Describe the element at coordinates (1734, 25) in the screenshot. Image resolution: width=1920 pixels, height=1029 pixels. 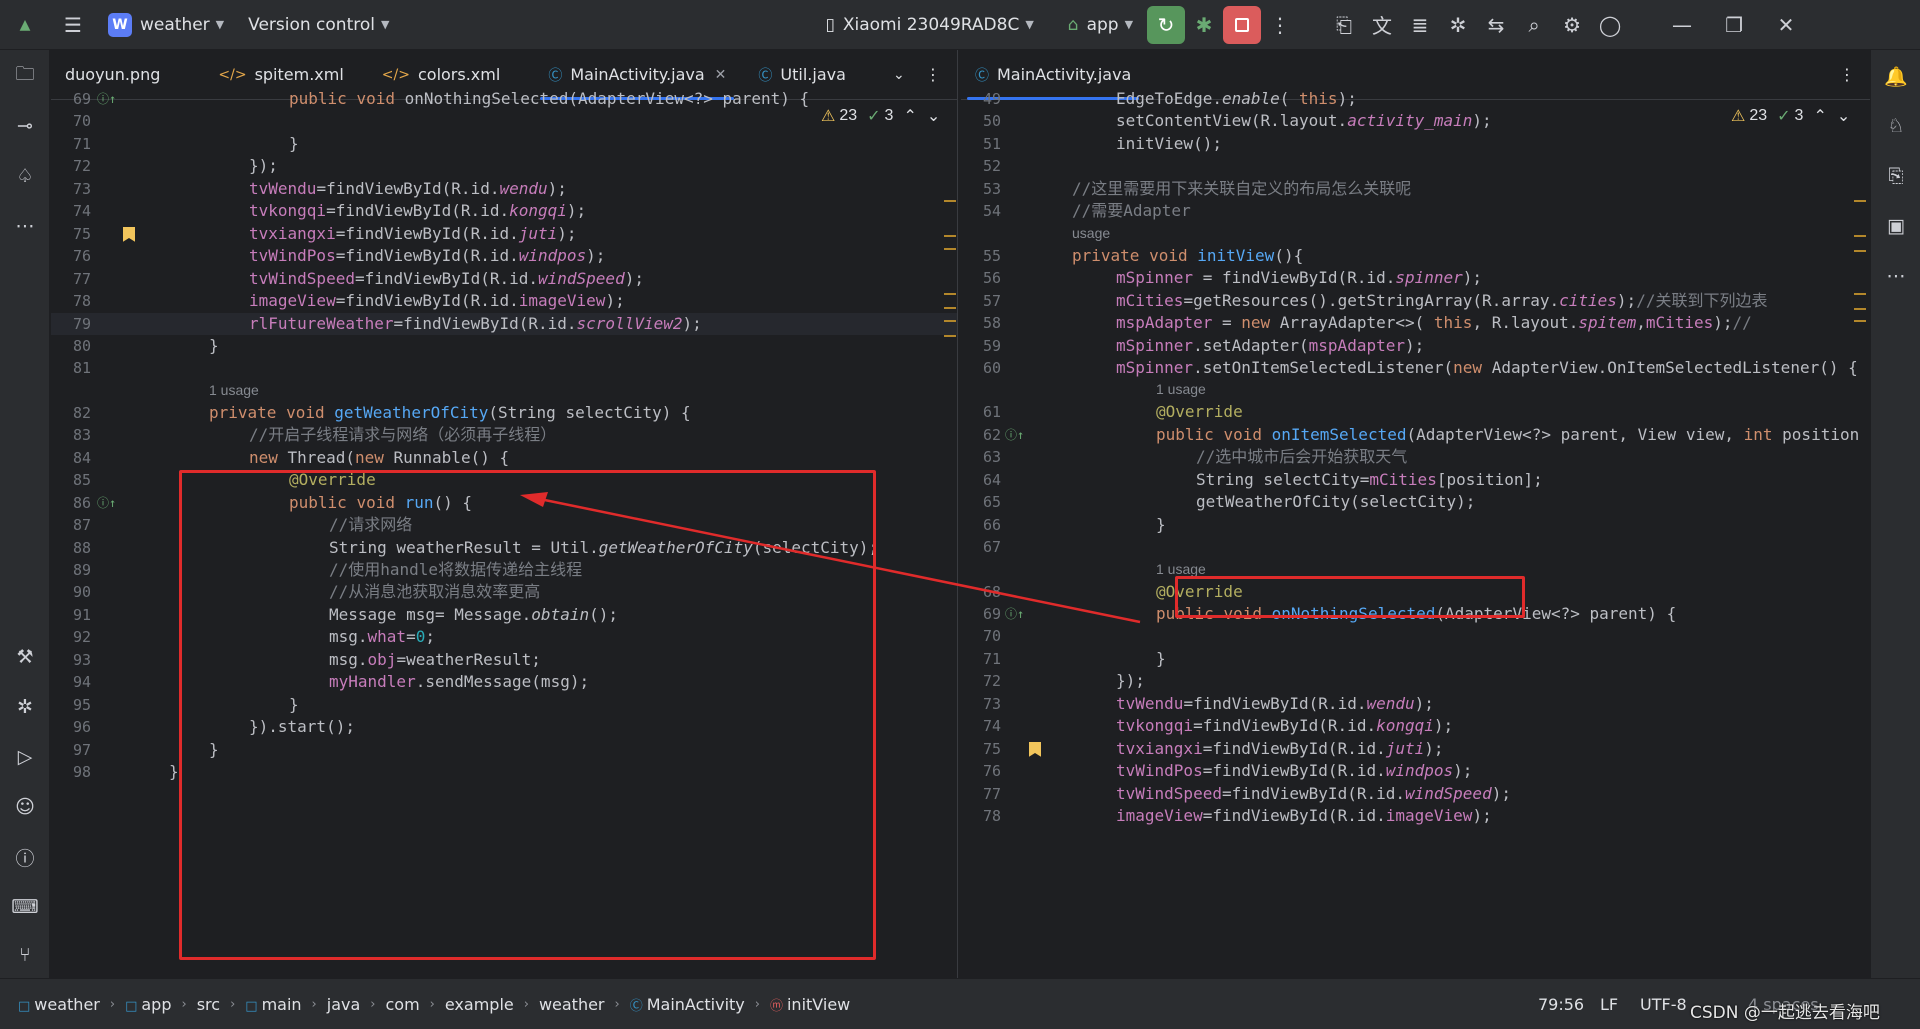
I see `restore-icon: ❐` at that location.